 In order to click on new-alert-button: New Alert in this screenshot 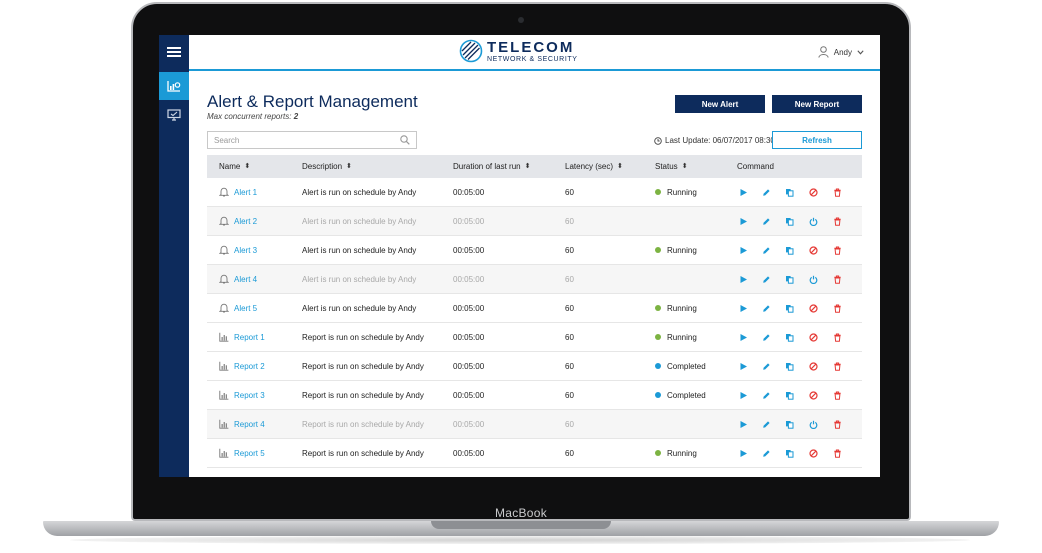, I will do `click(720, 104)`.